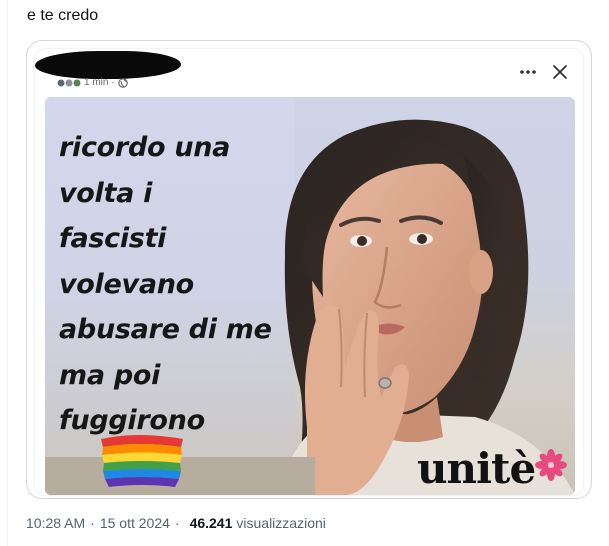 Image resolution: width=609 pixels, height=546 pixels. What do you see at coordinates (522, 468) in the screenshot?
I see `logo-accent: è` at bounding box center [522, 468].